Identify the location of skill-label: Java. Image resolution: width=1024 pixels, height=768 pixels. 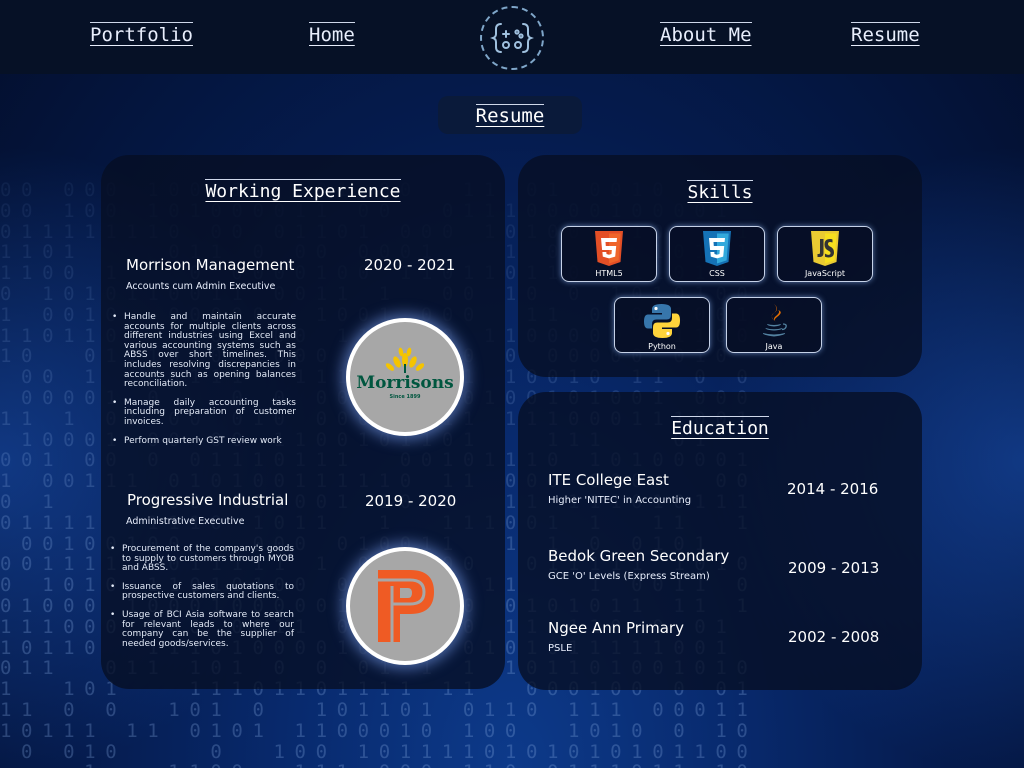
(774, 346).